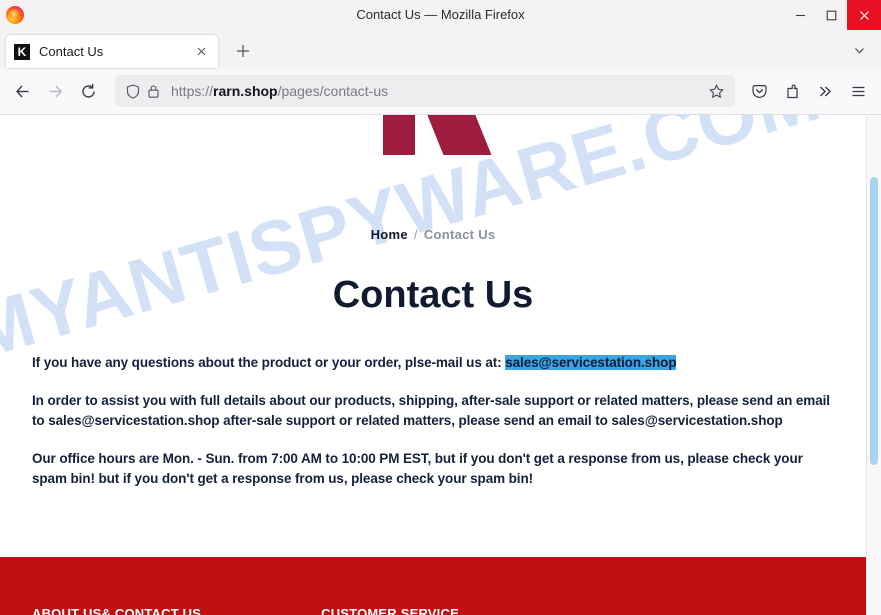 The height and width of the screenshot is (615, 881). What do you see at coordinates (399, 135) in the screenshot?
I see `logo-shape-left` at bounding box center [399, 135].